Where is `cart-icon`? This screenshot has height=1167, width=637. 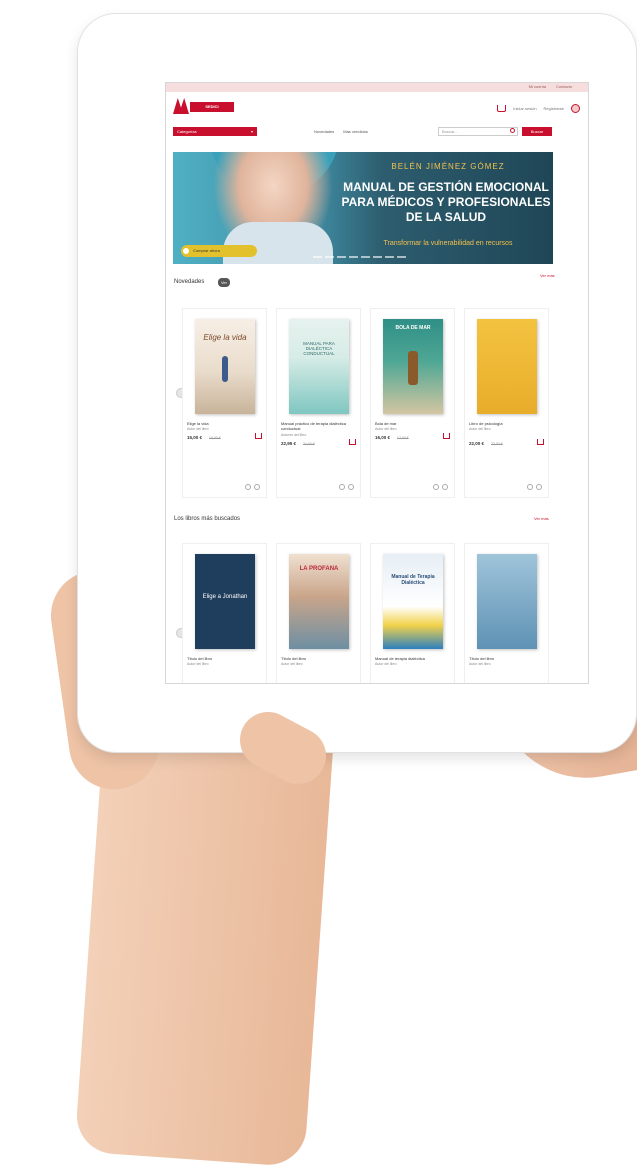 cart-icon is located at coordinates (502, 108).